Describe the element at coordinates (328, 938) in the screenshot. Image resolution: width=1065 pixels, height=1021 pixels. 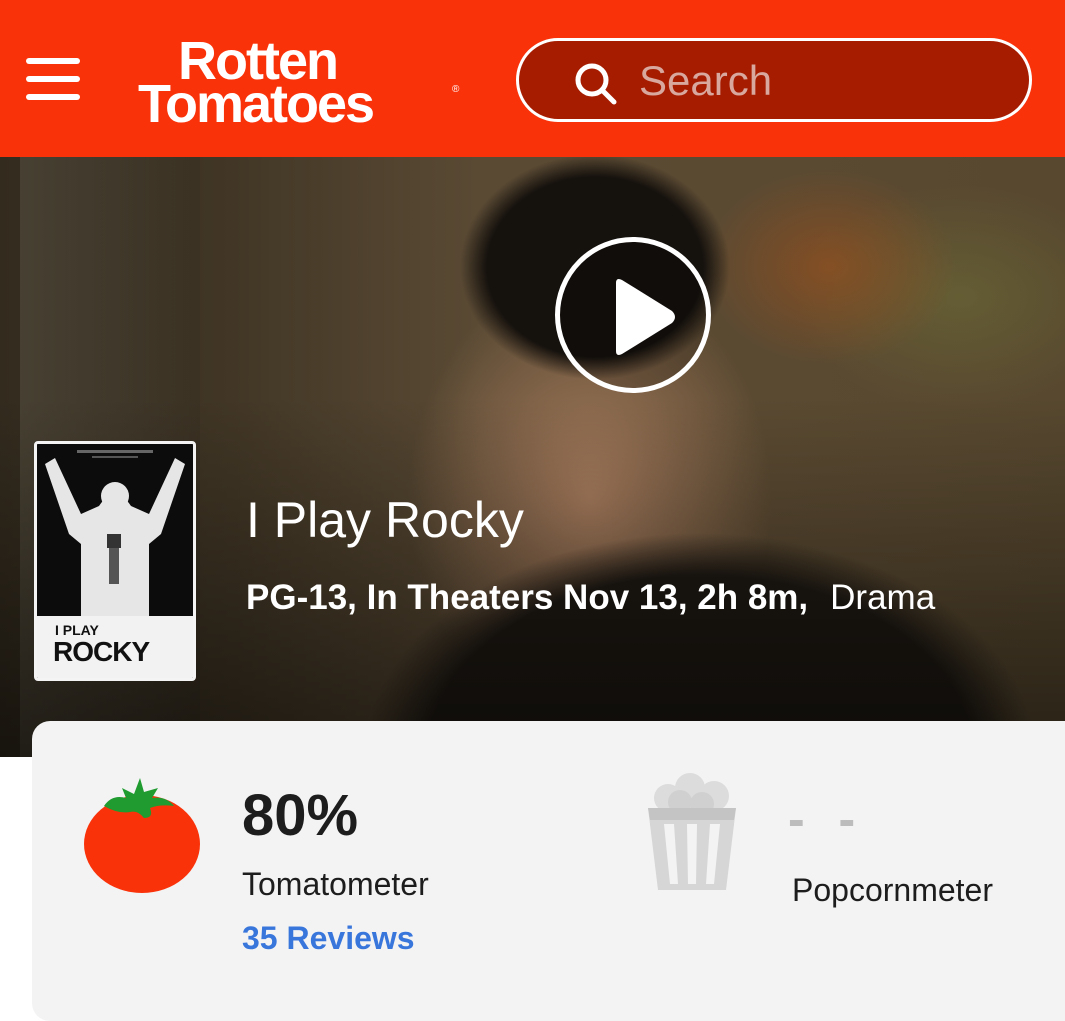
I see `reviews-count-link: 35 Reviews` at that location.